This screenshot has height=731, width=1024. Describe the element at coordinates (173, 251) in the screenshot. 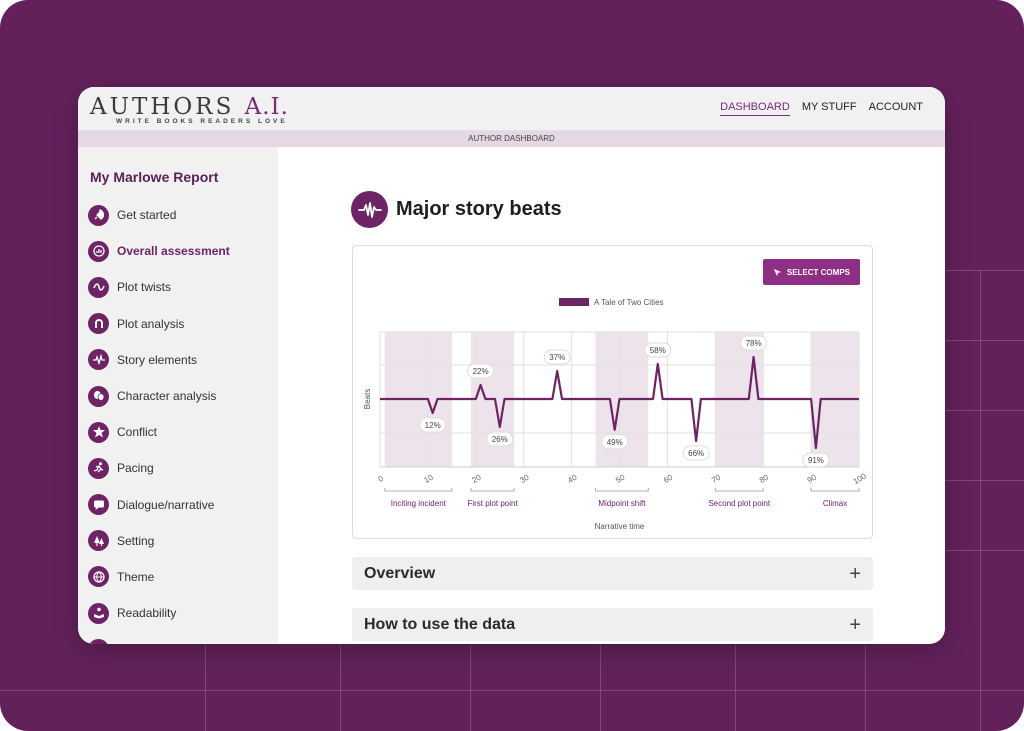

I see `sidebar-item-label: Overall assessment` at that location.